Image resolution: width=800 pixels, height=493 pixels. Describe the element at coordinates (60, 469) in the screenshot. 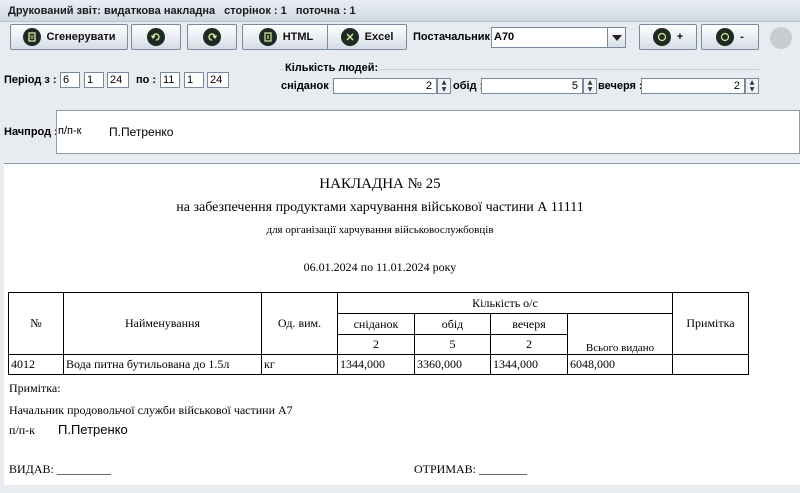

I see `issued-signature-line: ВИДАВ: _________` at that location.